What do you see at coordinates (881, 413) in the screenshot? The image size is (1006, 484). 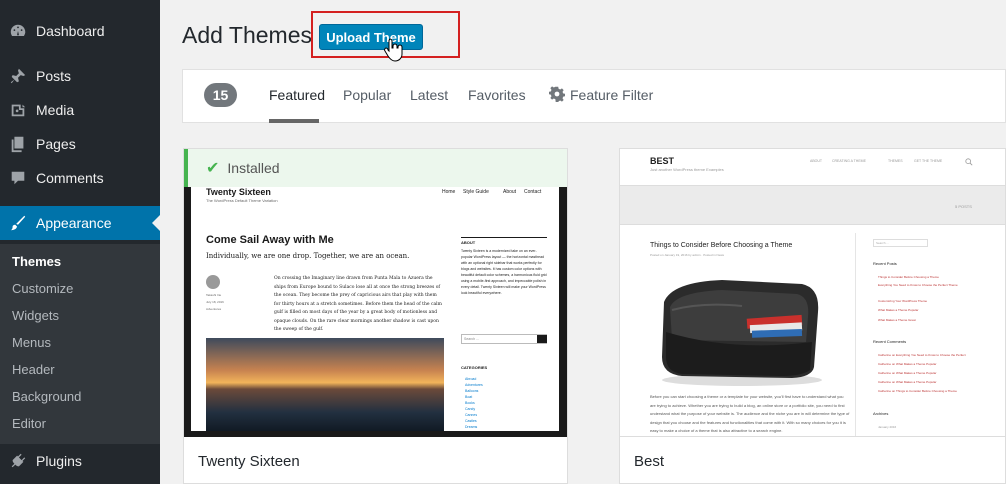 I see `preview-archives-heading: Archives` at bounding box center [881, 413].